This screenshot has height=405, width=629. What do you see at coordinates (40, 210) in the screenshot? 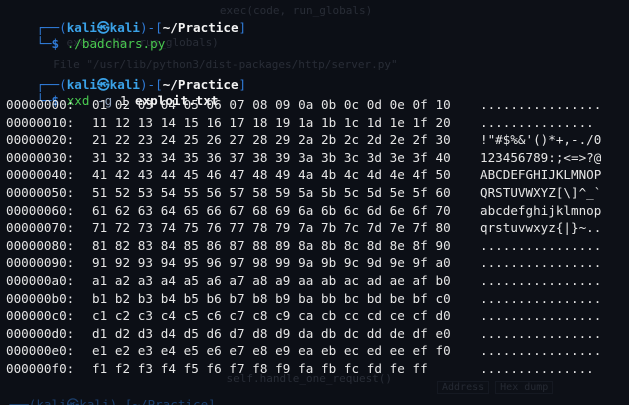
I see `hex-offset: 00000060:` at bounding box center [40, 210].